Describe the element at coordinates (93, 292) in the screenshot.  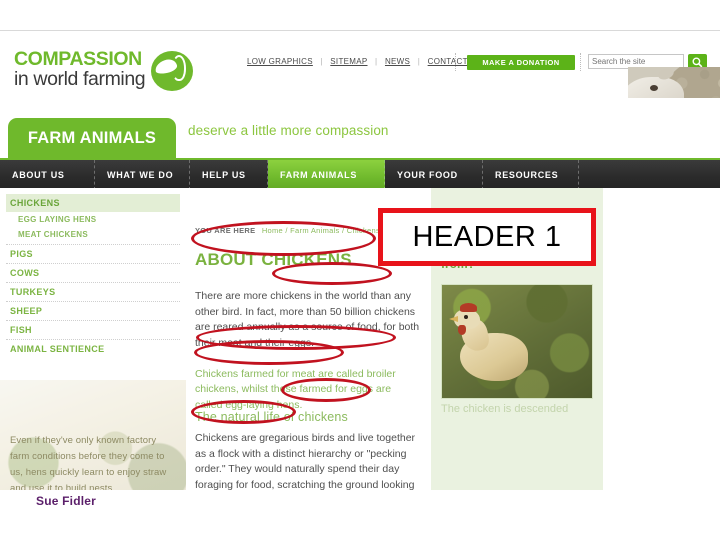
I see `sidebar-item-turkeys: TURKEYS` at that location.